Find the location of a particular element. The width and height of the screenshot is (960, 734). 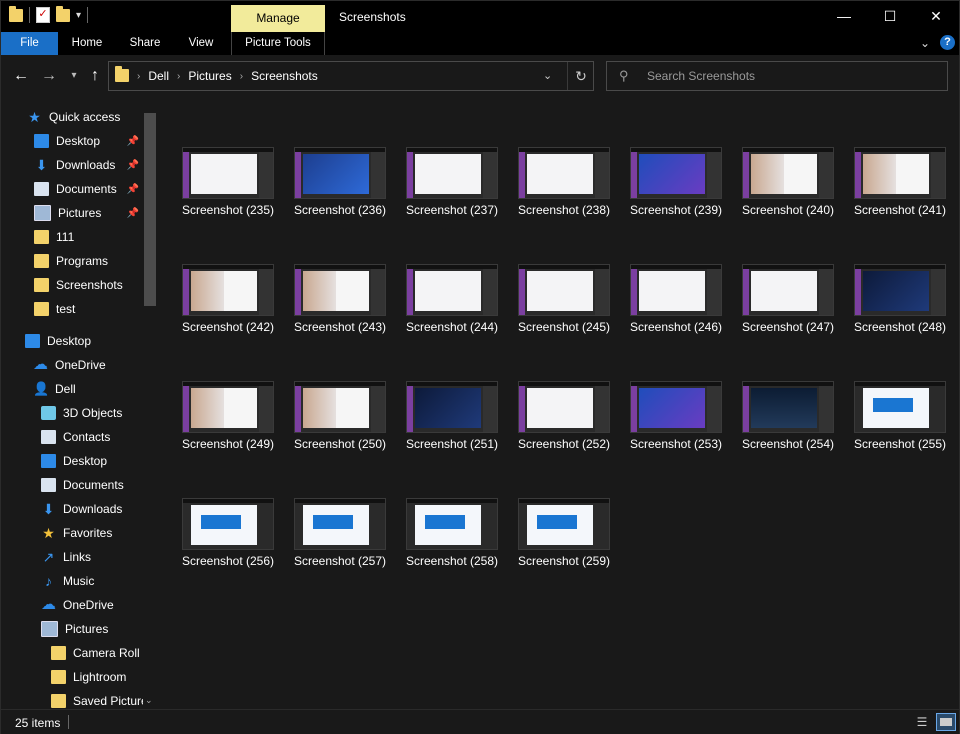

file-tile: Screenshot (241) is located at coordinates (900, 183).